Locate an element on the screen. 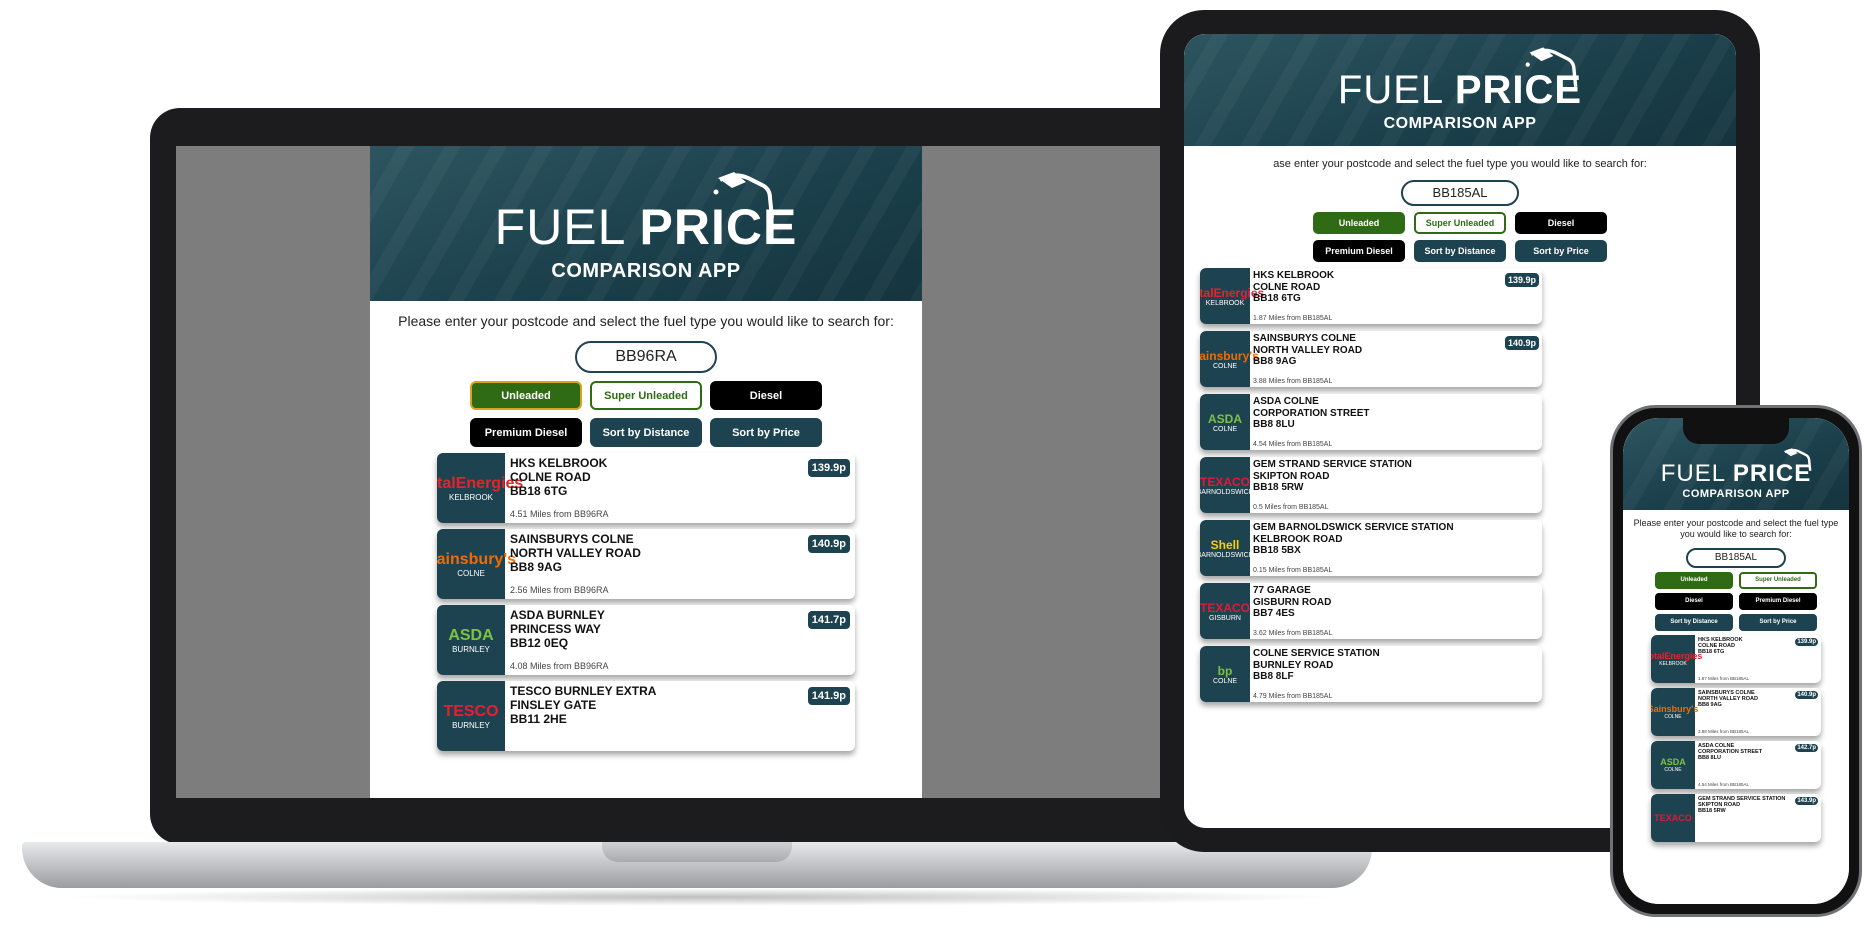  station-distance: 3.88 Miles from BB185AL is located at coordinates (1724, 731).